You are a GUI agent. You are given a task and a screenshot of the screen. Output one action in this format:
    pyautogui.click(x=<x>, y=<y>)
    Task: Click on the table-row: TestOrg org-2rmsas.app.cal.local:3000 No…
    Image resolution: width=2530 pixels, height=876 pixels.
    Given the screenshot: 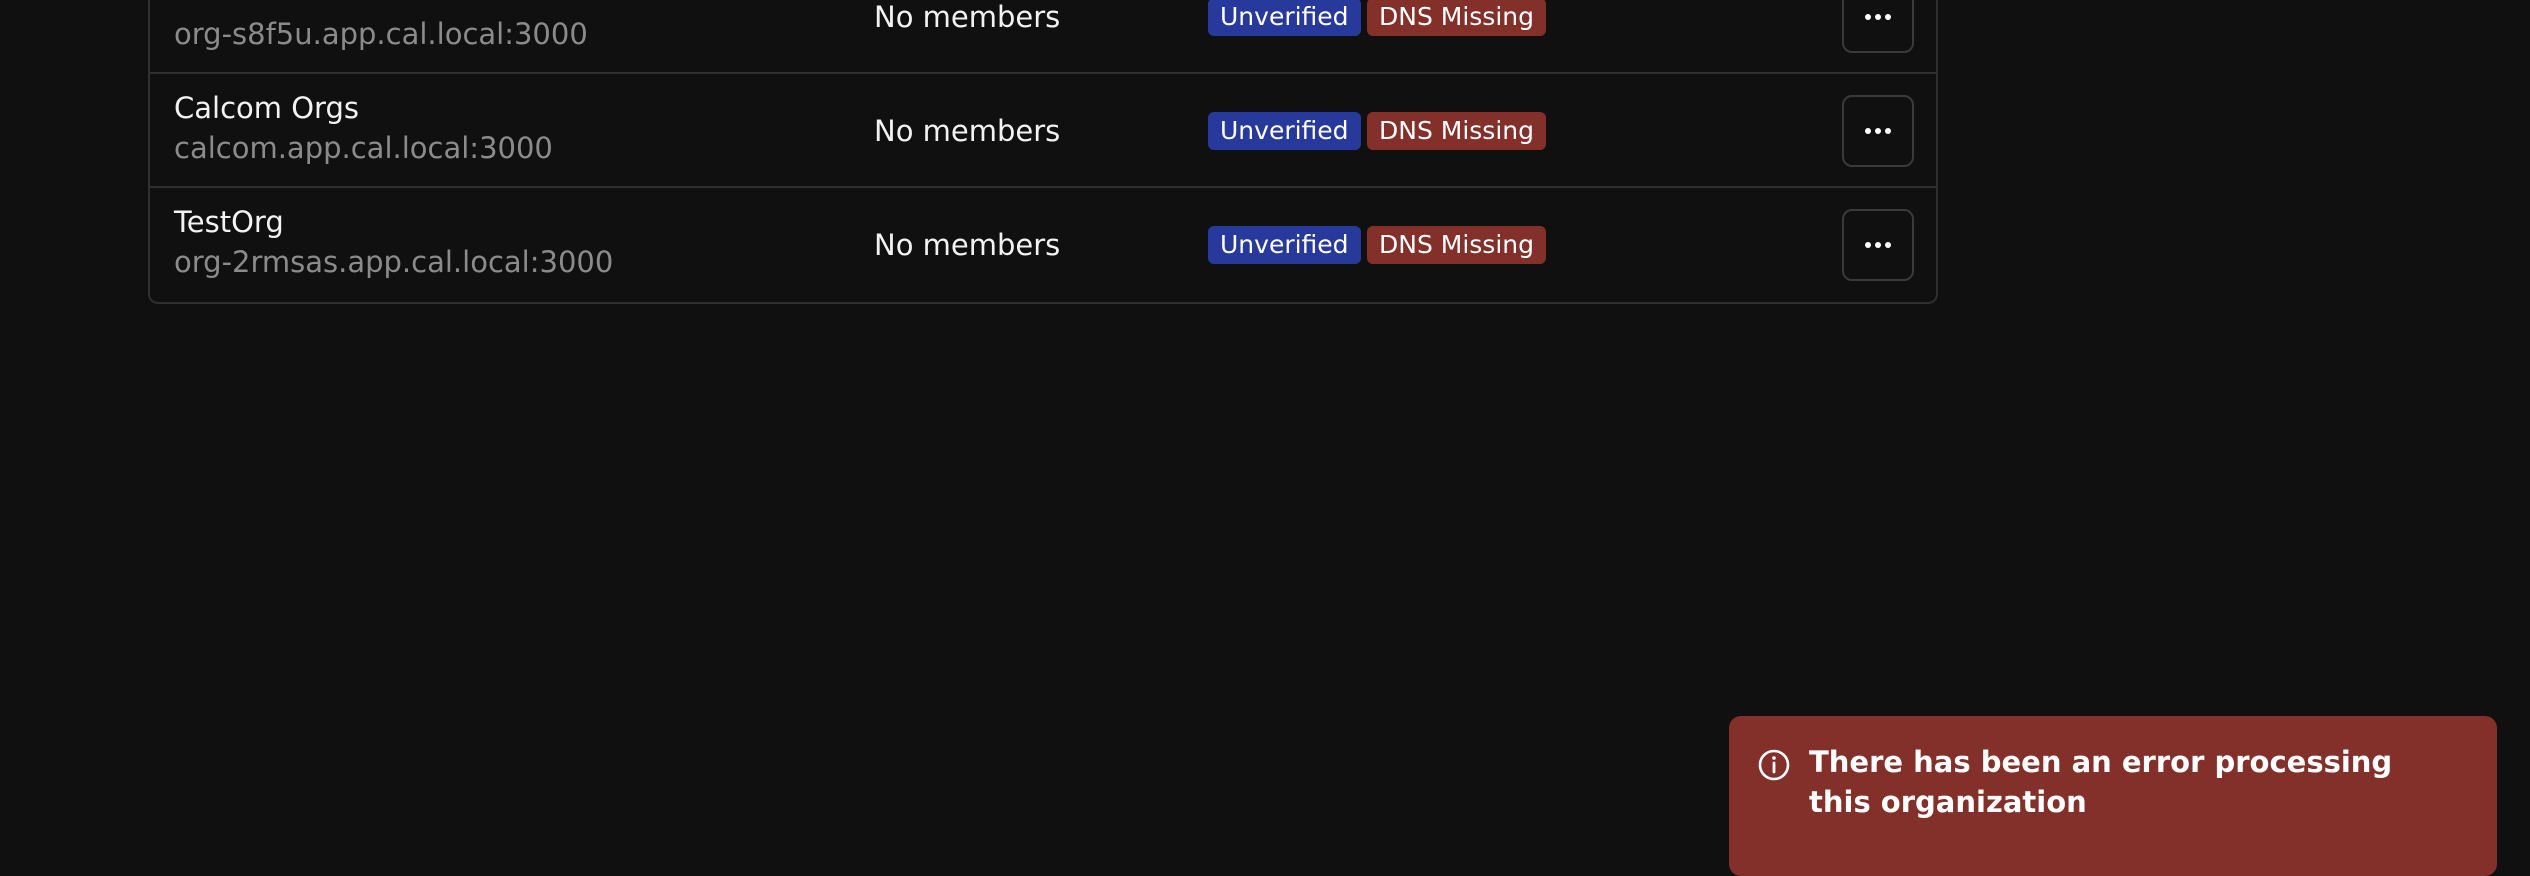 What is the action you would take?
    pyautogui.click(x=1043, y=245)
    